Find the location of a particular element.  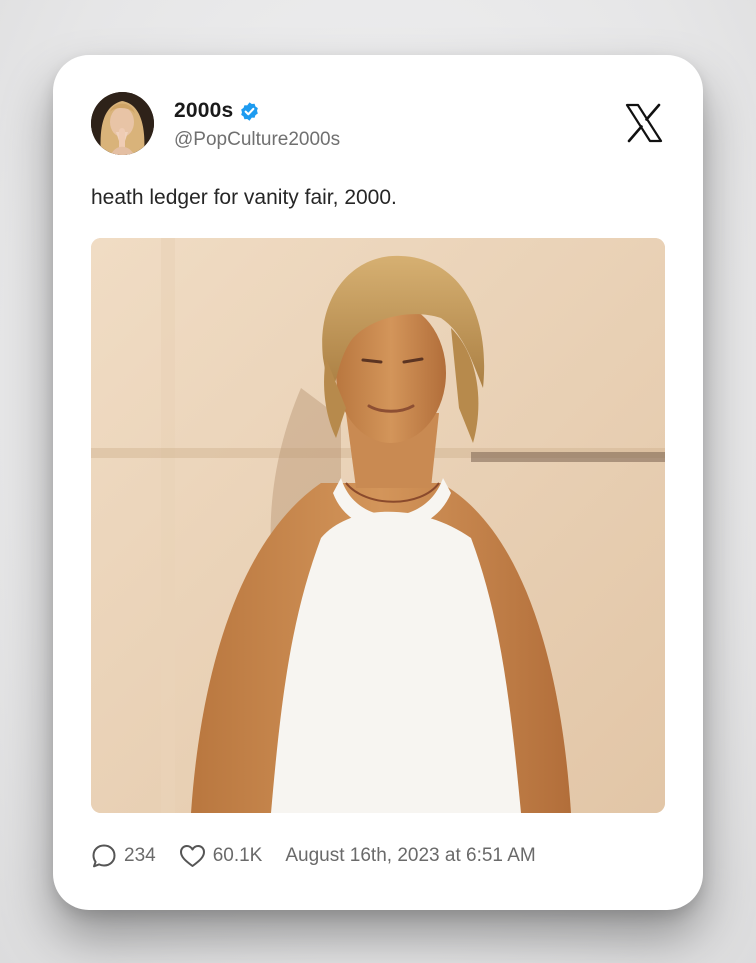

like-count: 60.1K is located at coordinates (237, 855).